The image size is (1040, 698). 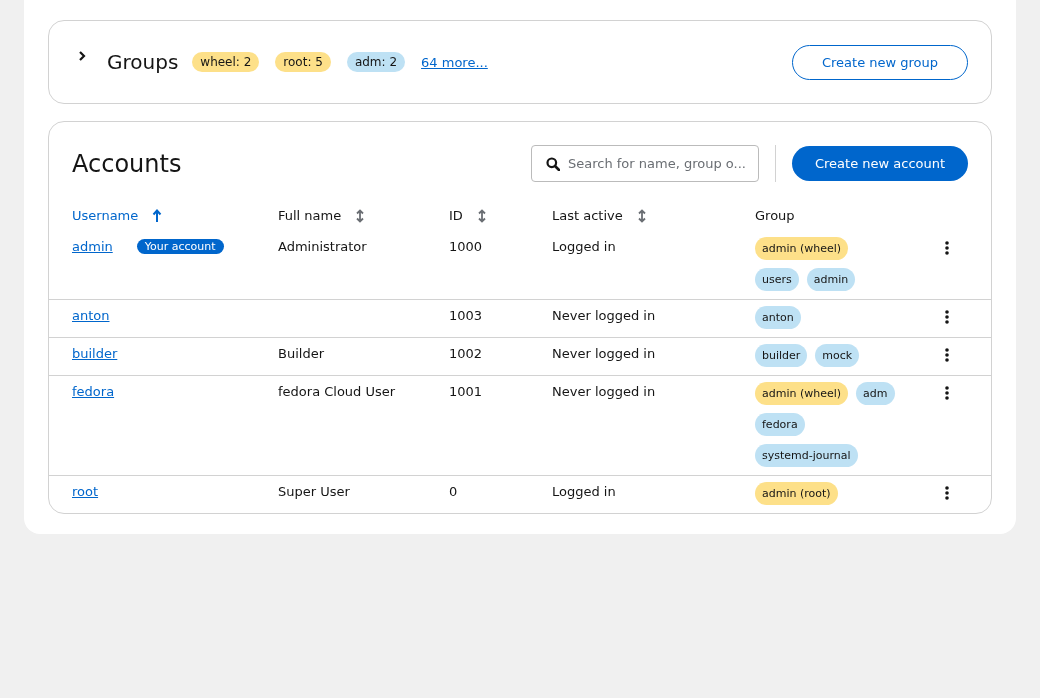 What do you see at coordinates (831, 279) in the screenshot?
I see `group-label: admin` at bounding box center [831, 279].